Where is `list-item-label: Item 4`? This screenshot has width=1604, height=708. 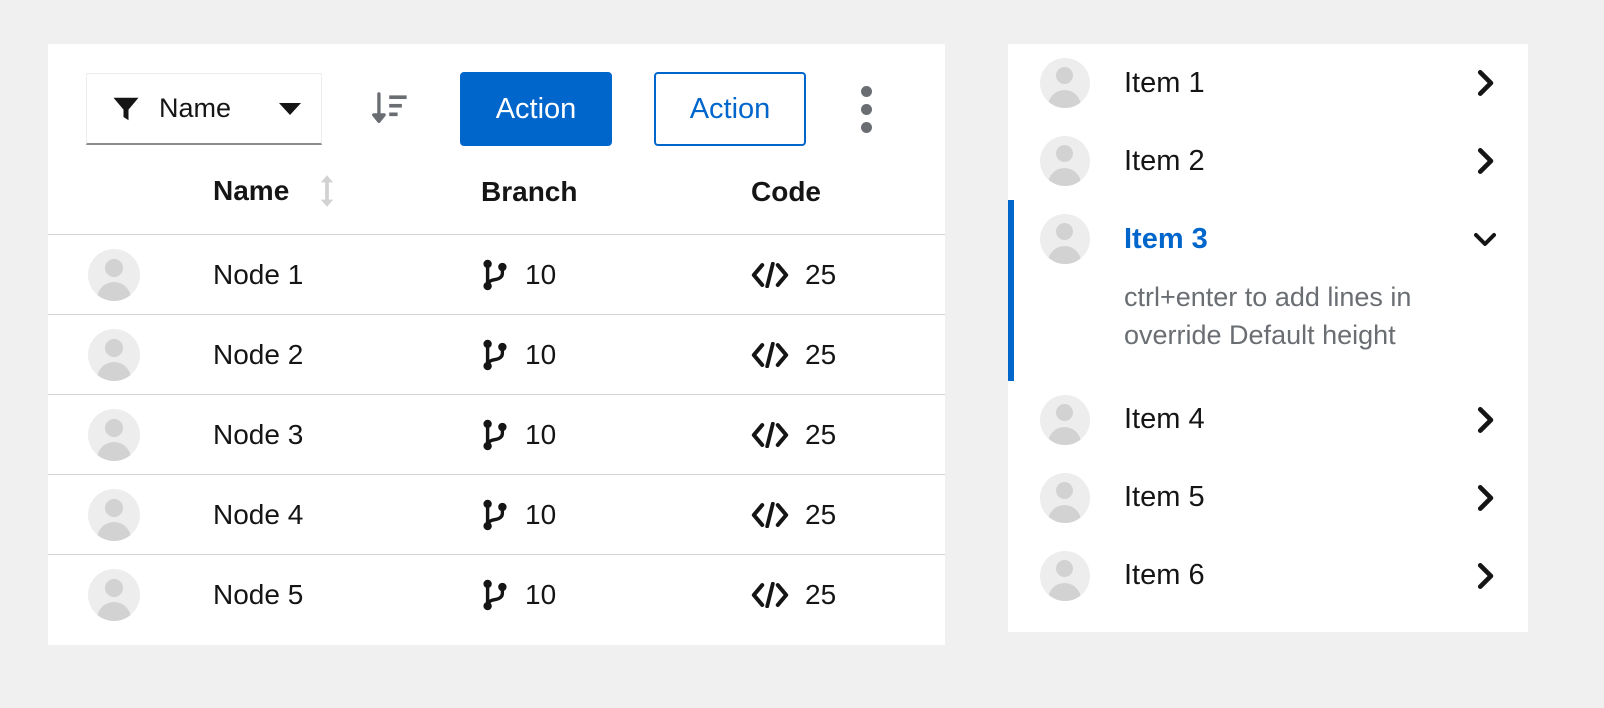
list-item-label: Item 4 is located at coordinates (1164, 419).